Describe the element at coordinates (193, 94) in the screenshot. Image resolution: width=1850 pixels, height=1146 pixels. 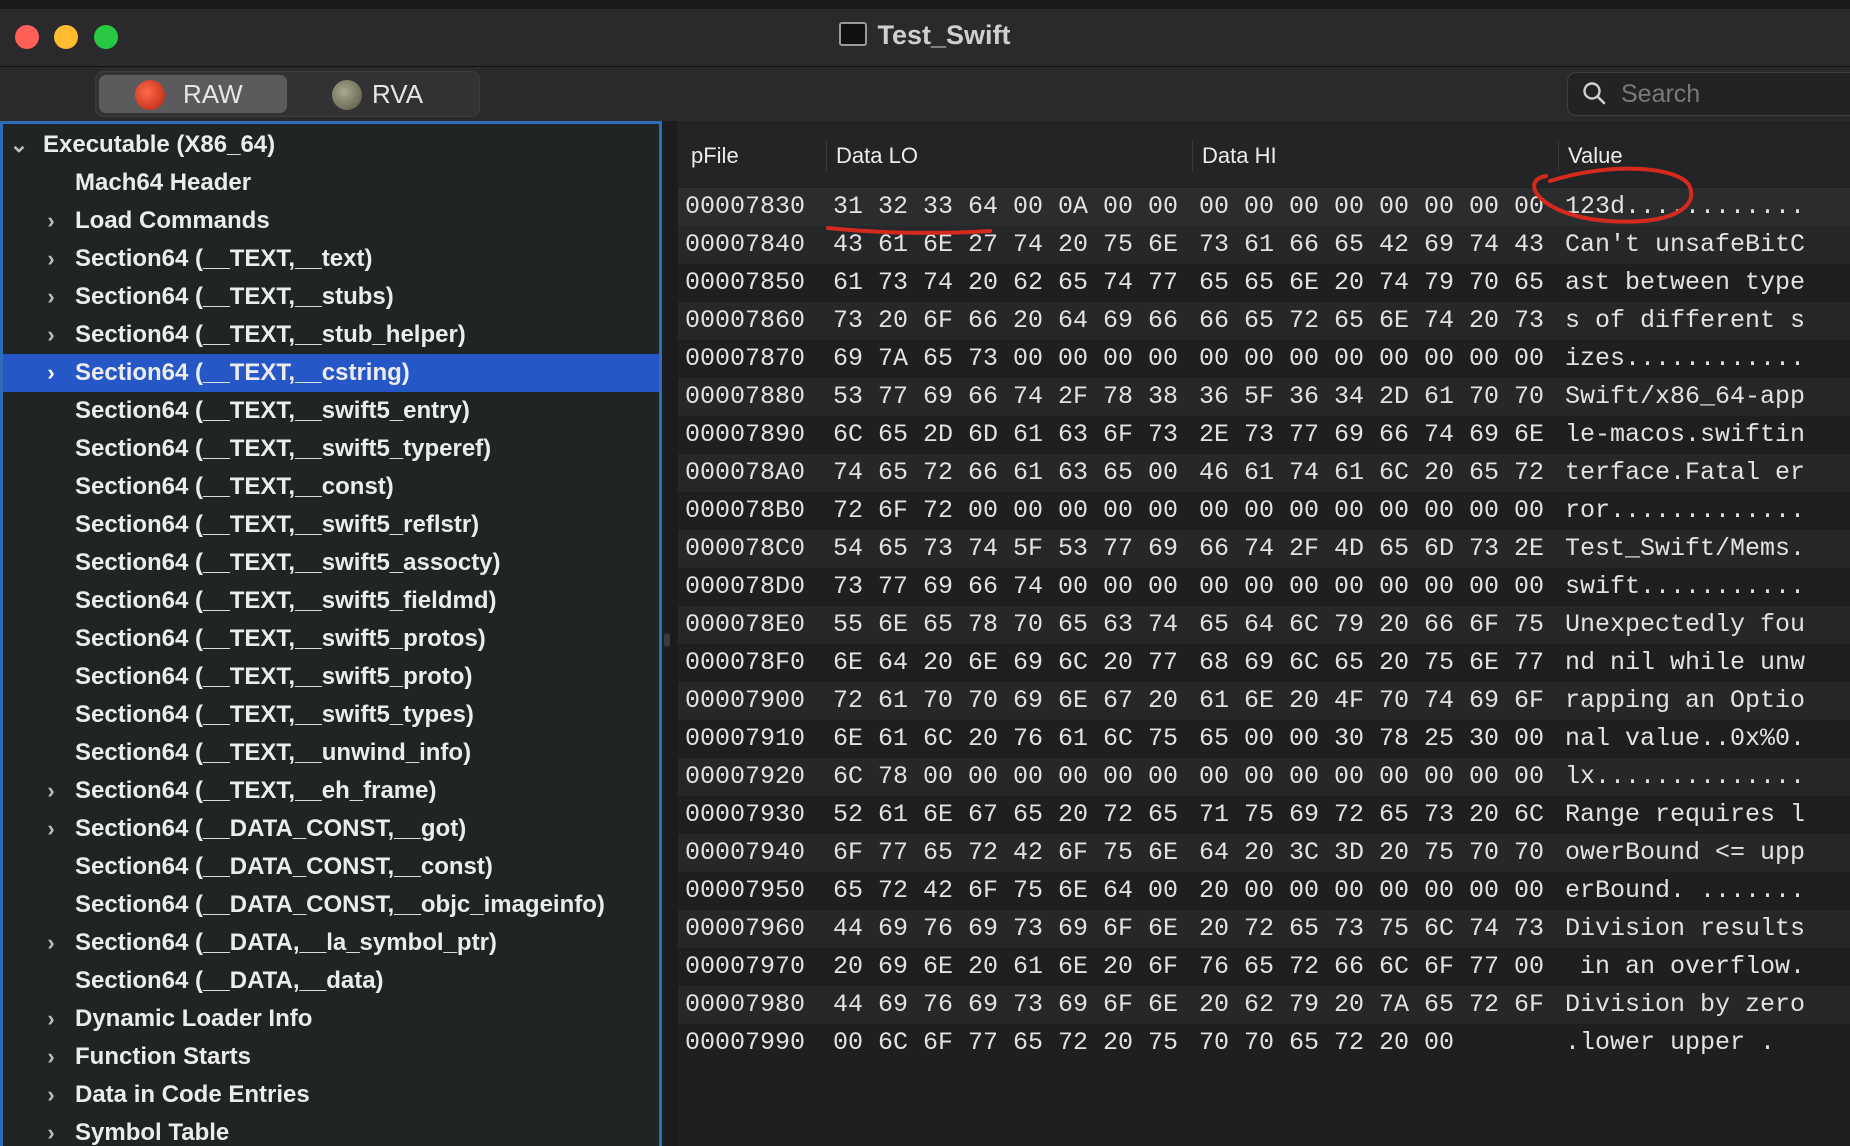
I see `raw-mode-button: RAW` at that location.